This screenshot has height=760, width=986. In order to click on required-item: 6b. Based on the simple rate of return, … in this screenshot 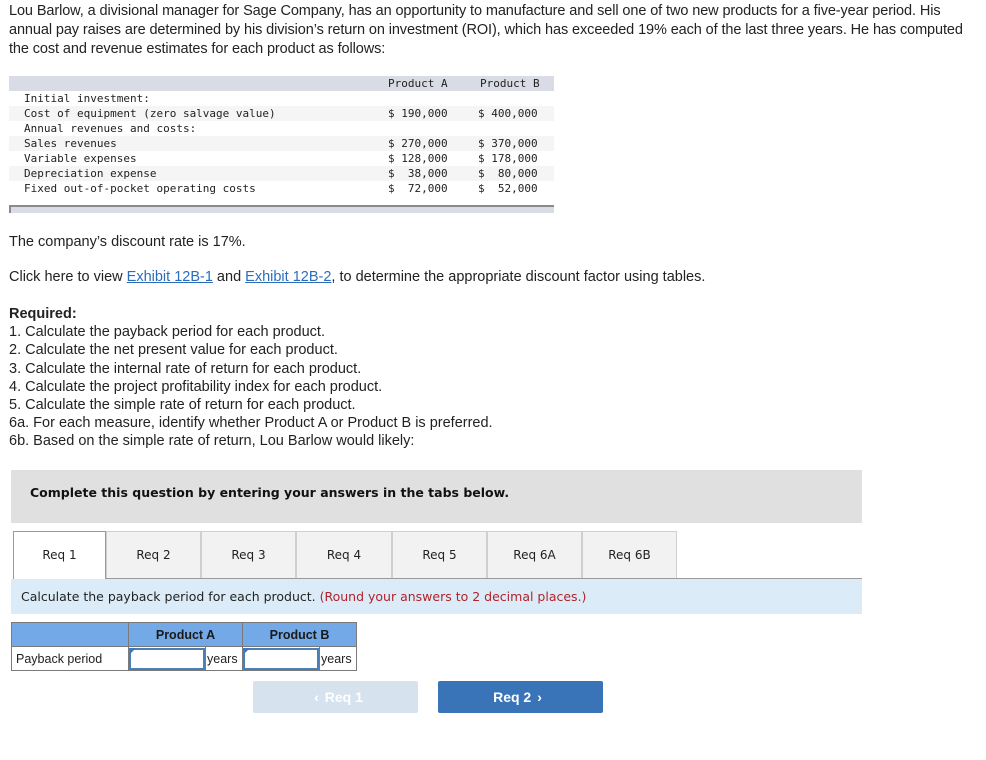, I will do `click(212, 441)`.